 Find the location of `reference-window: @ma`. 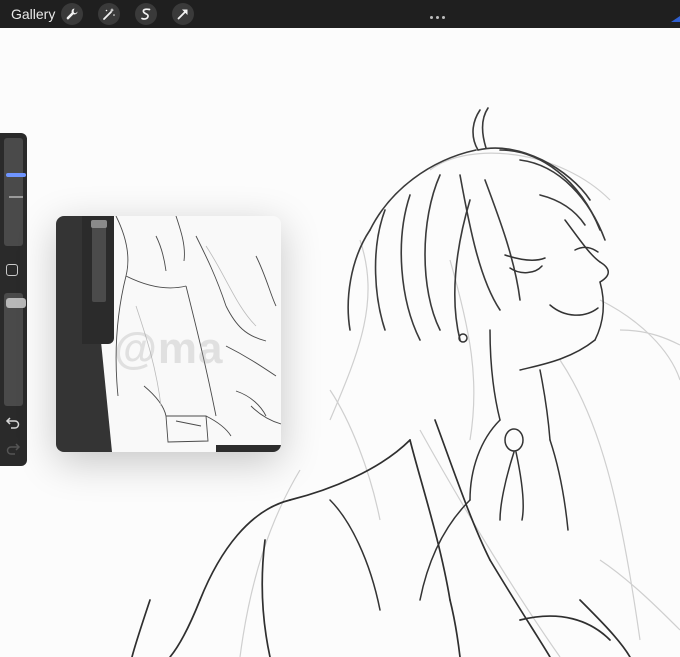

reference-window: @ma is located at coordinates (168, 334).